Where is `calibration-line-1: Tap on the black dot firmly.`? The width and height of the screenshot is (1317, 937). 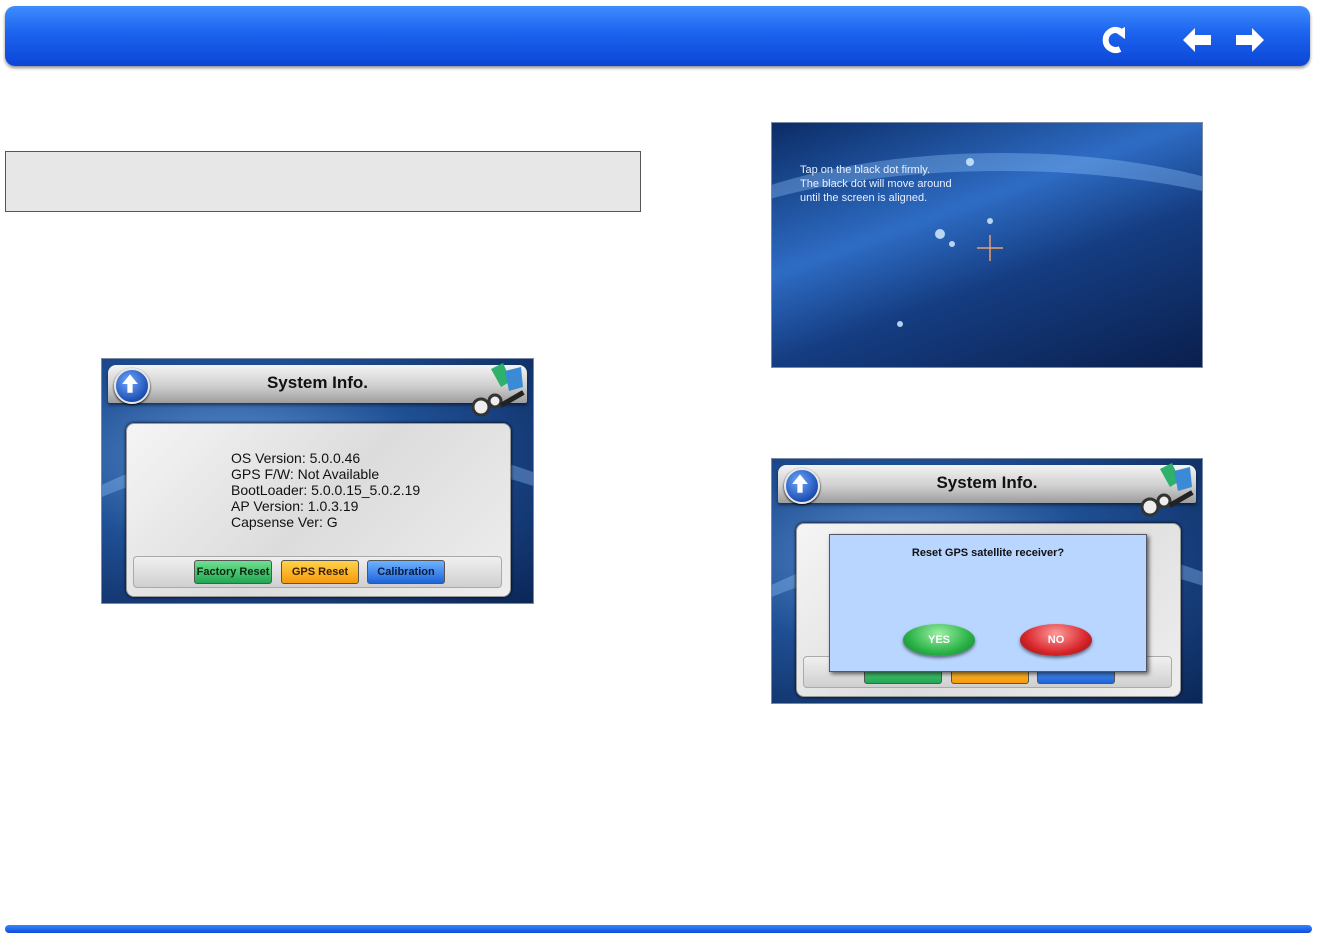 calibration-line-1: Tap on the black dot firmly. is located at coordinates (865, 170).